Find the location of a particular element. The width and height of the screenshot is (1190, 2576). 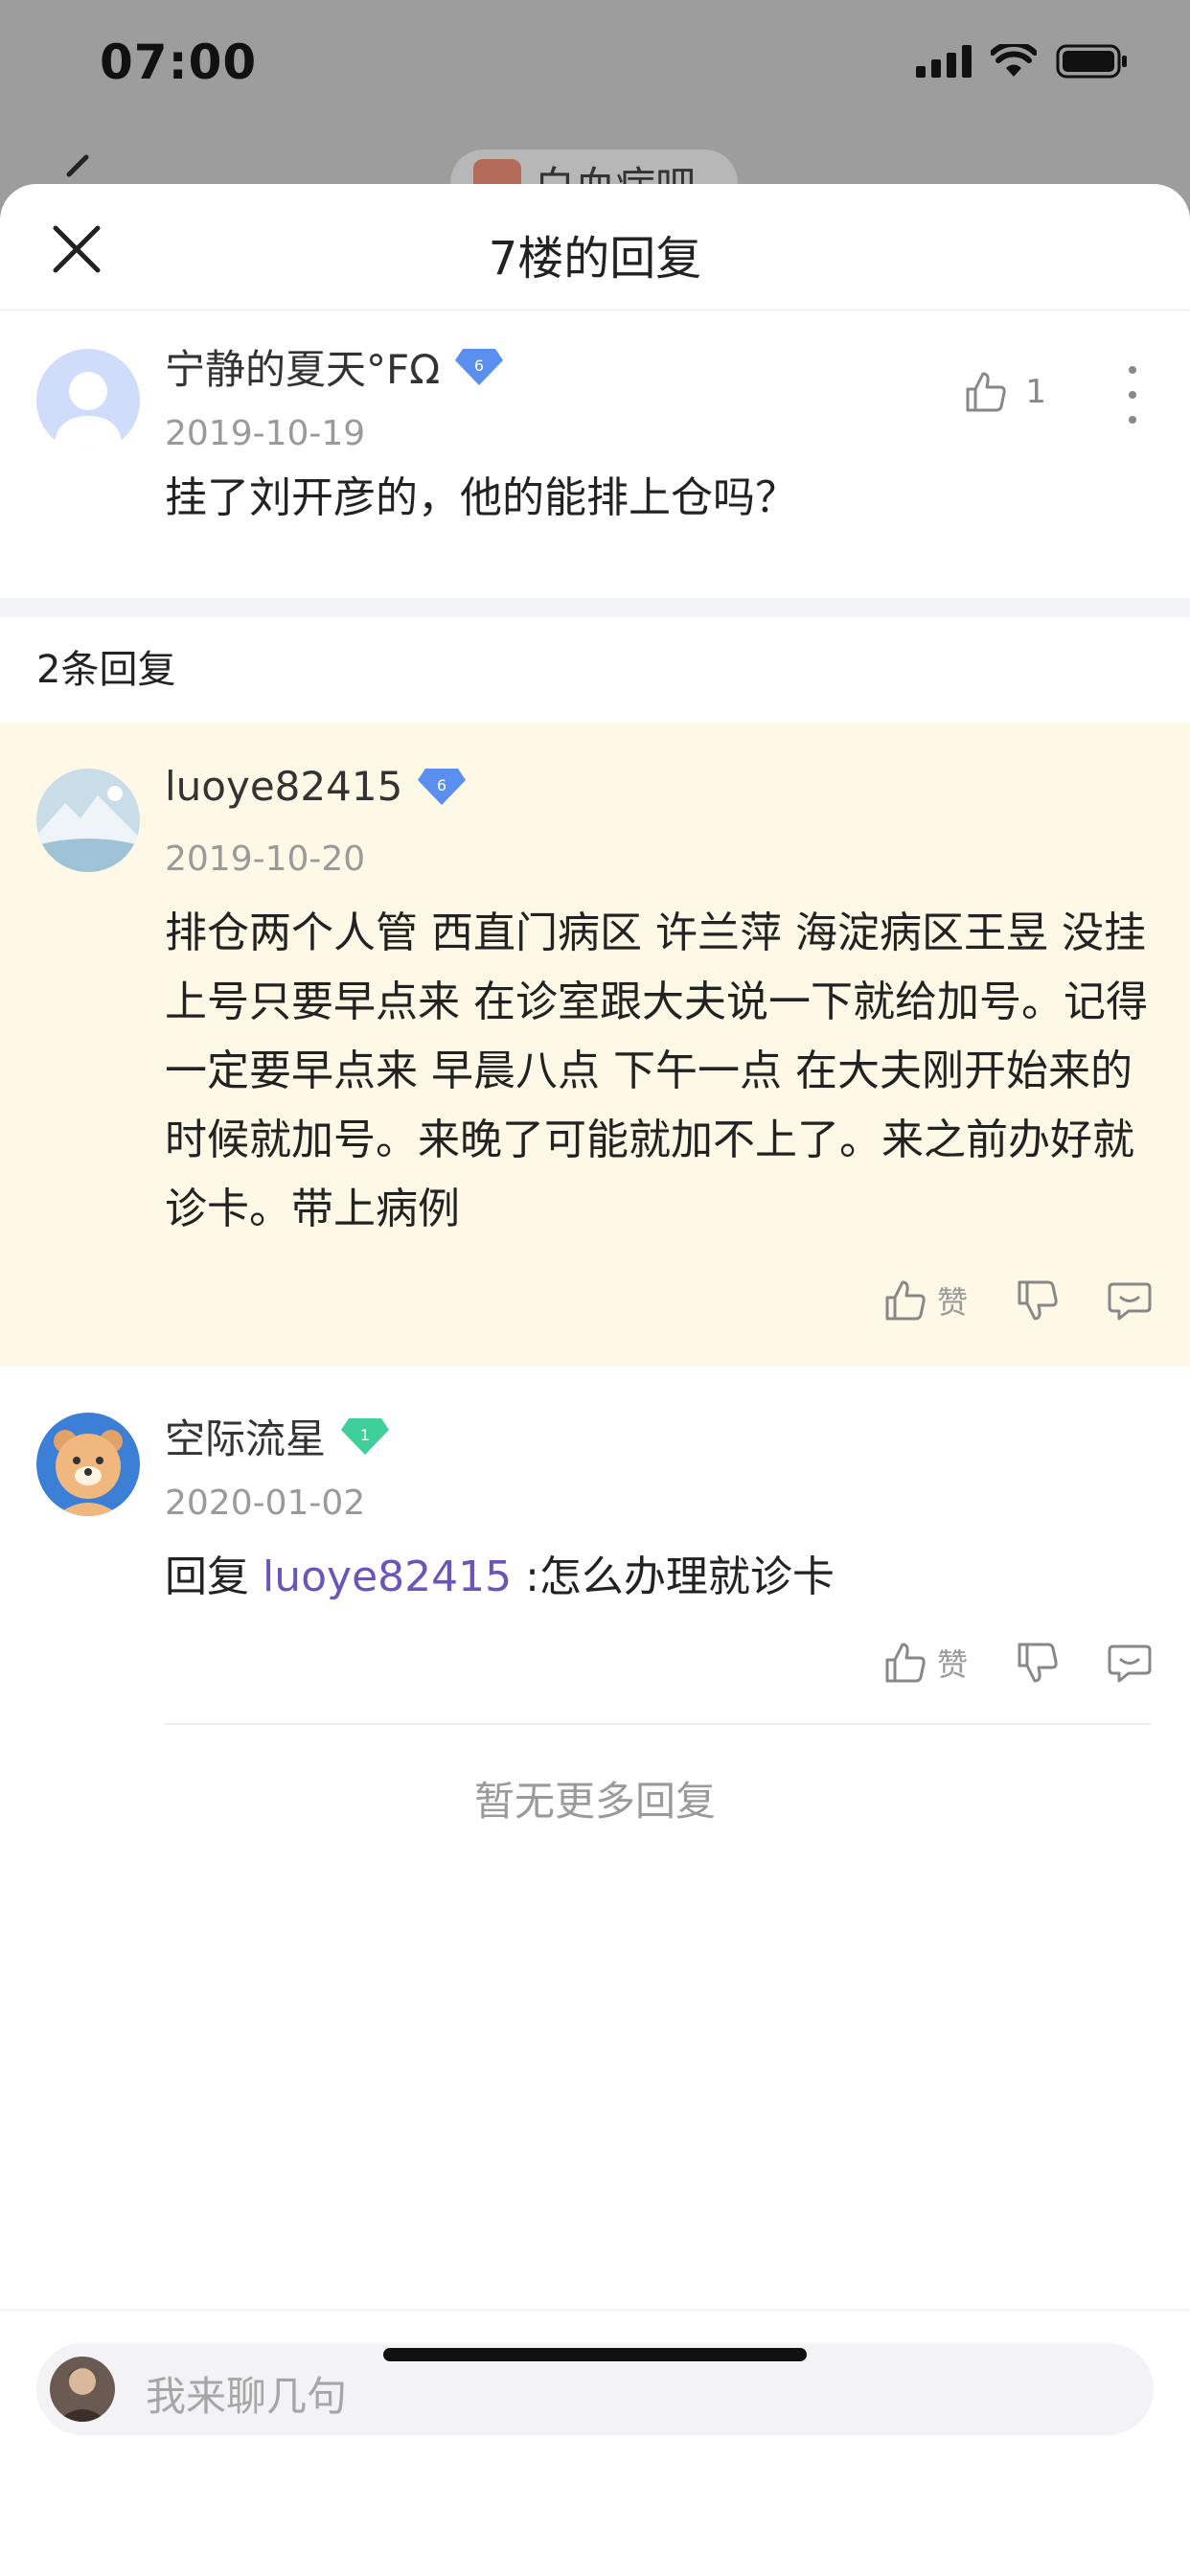

post-date: 2019-10-19 is located at coordinates (265, 433).